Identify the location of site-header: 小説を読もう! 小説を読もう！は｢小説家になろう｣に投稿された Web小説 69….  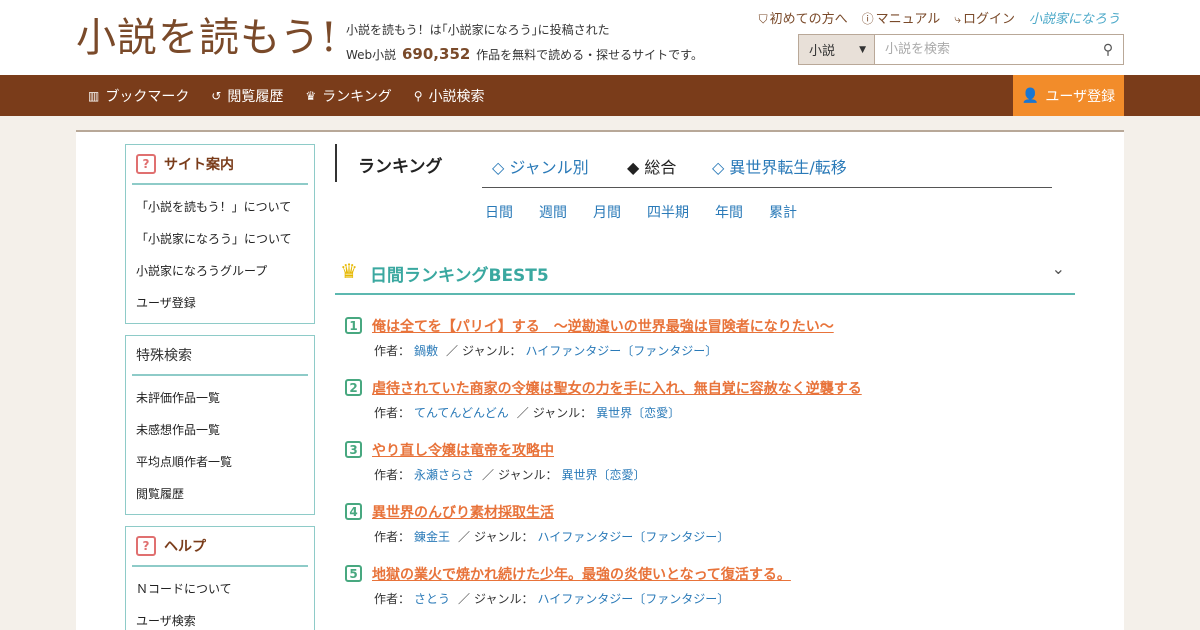
(600, 37).